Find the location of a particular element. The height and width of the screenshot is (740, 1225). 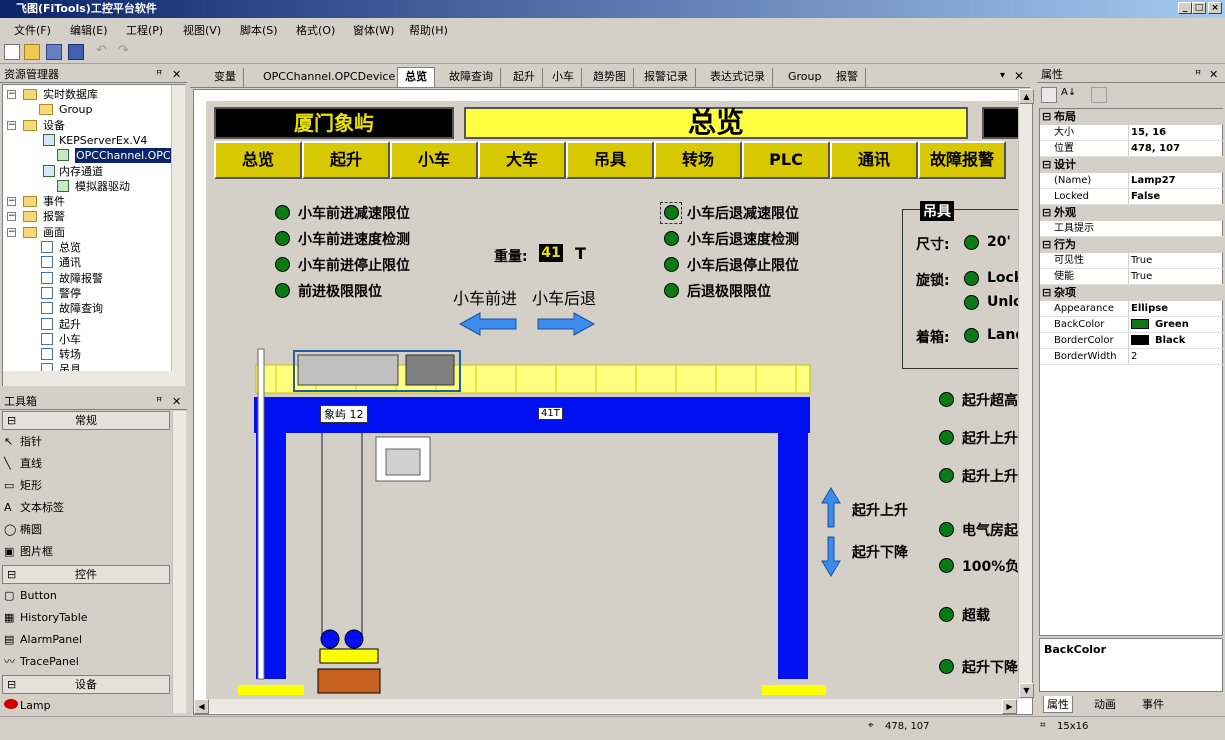

close-document-icon: ✕ is located at coordinates (1019, 76).